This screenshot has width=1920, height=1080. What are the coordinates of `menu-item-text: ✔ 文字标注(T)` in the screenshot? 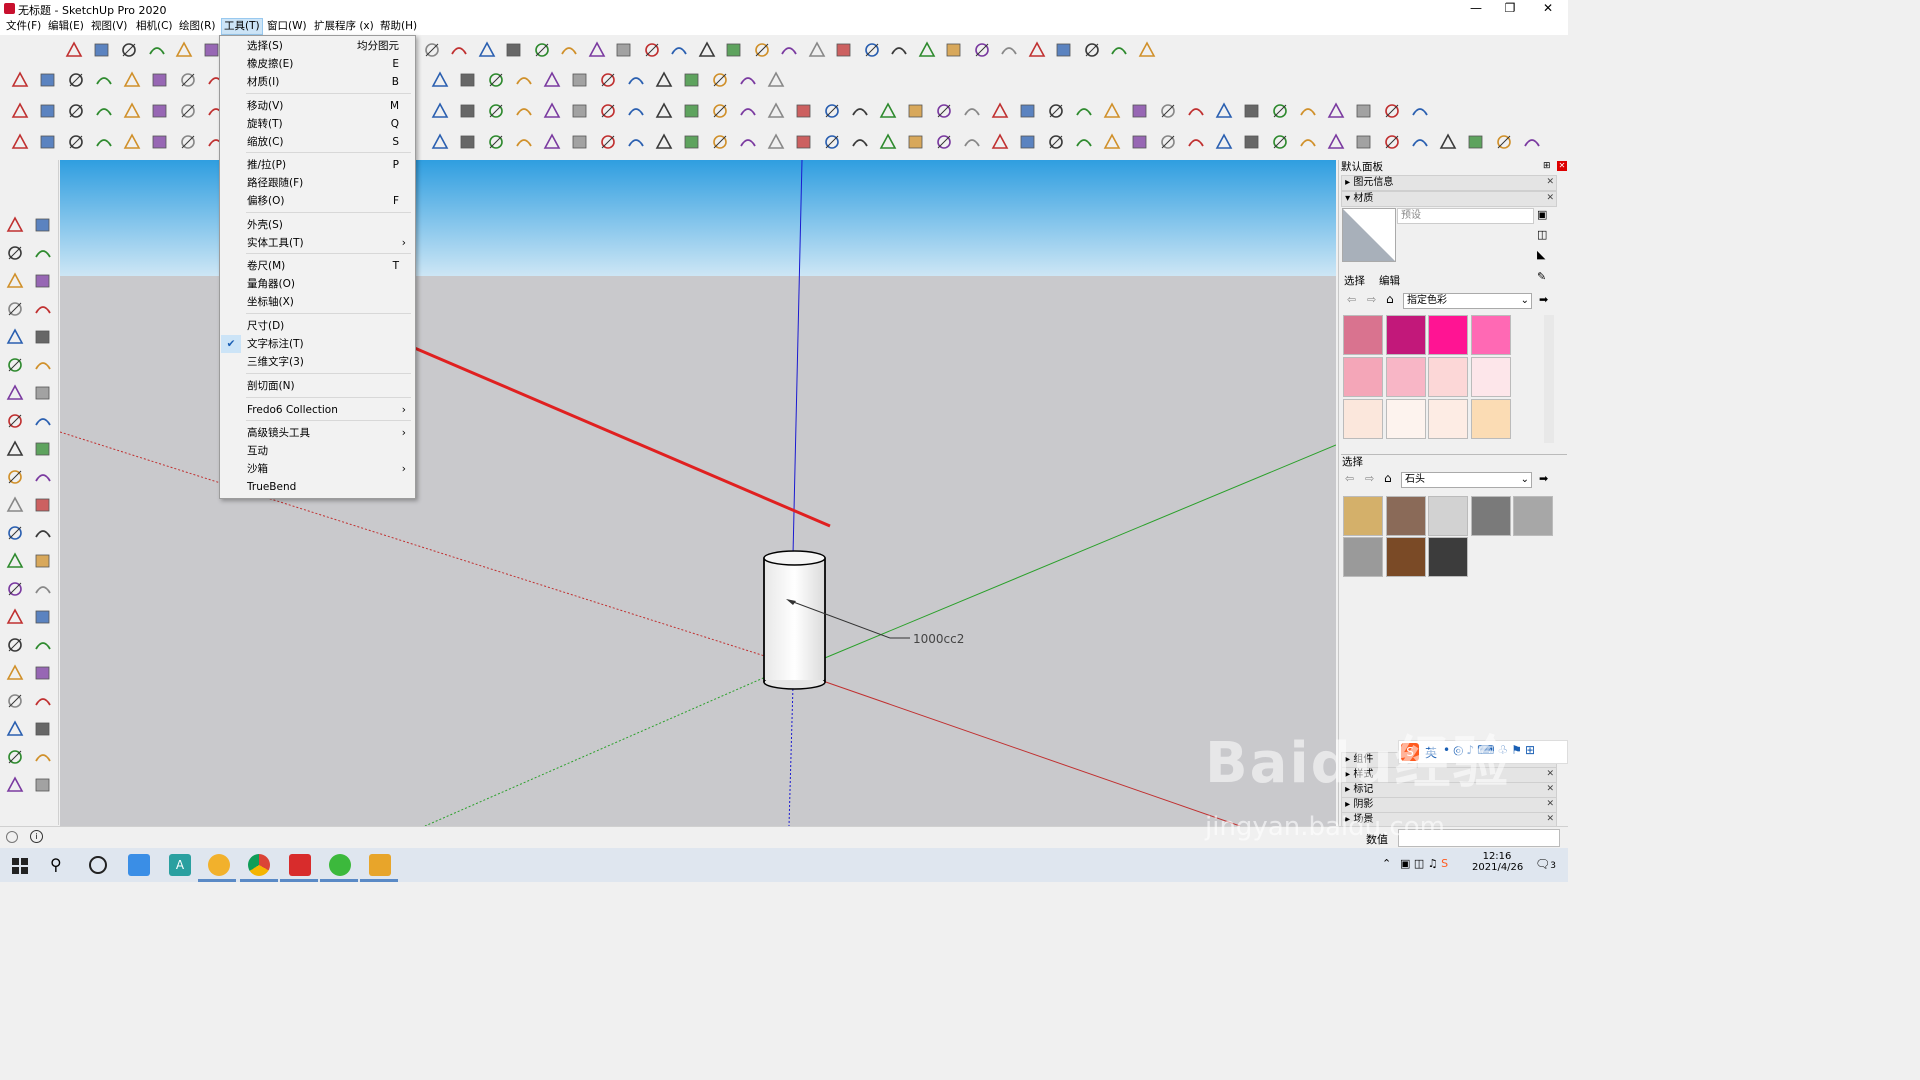 It's located at (317, 344).